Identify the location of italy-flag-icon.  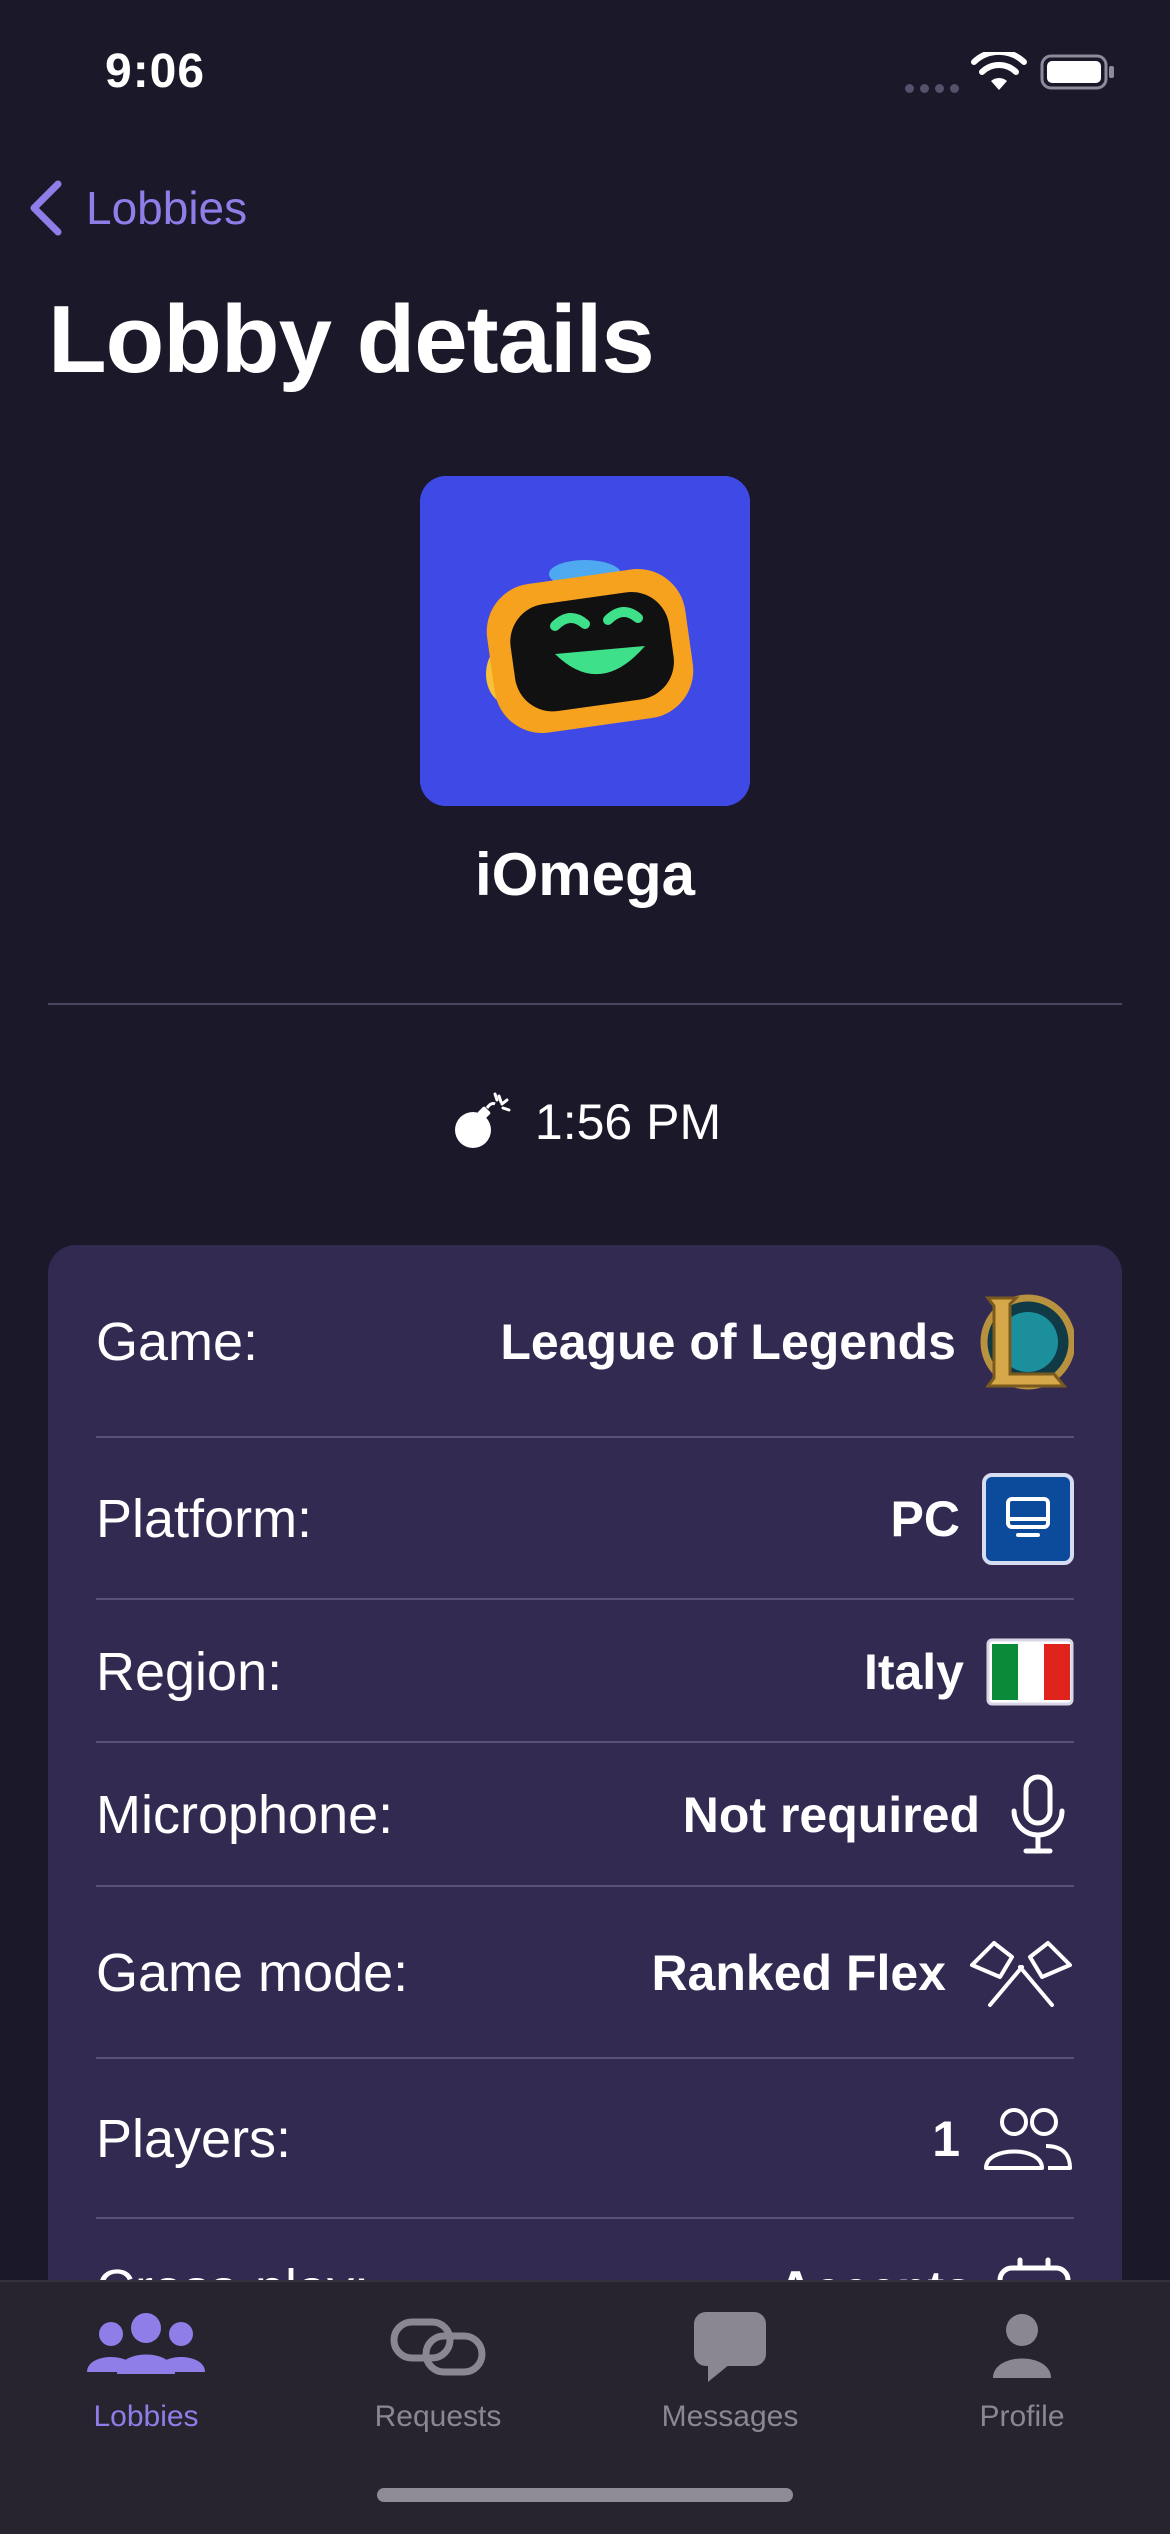
(1030, 1671).